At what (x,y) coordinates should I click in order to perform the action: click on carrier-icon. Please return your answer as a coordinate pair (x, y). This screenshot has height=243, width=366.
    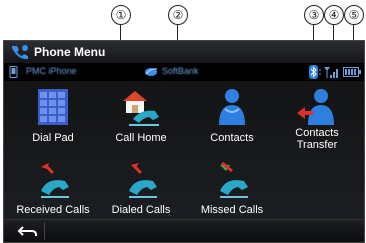
    Looking at the image, I should click on (151, 72).